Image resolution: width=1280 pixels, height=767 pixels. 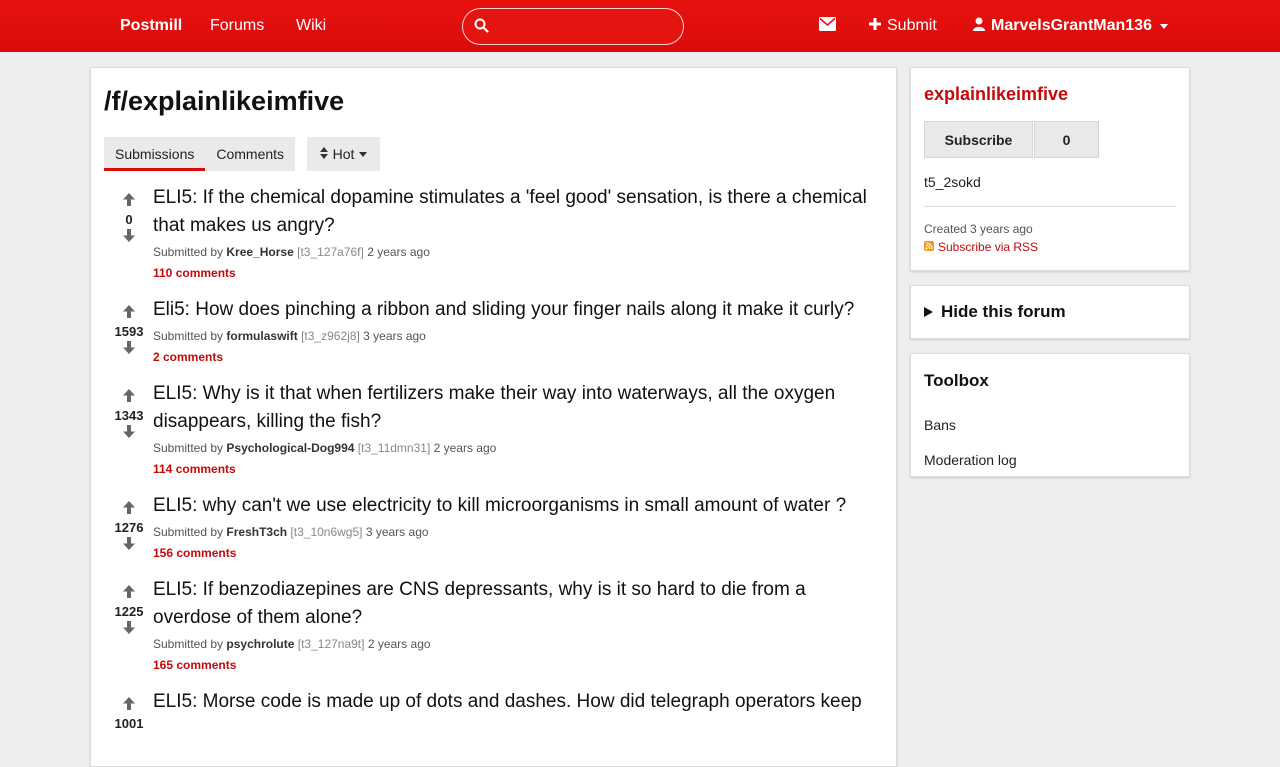 What do you see at coordinates (1050, 415) in the screenshot?
I see `toolbox-panel: Toolbox Bans Moderation log` at bounding box center [1050, 415].